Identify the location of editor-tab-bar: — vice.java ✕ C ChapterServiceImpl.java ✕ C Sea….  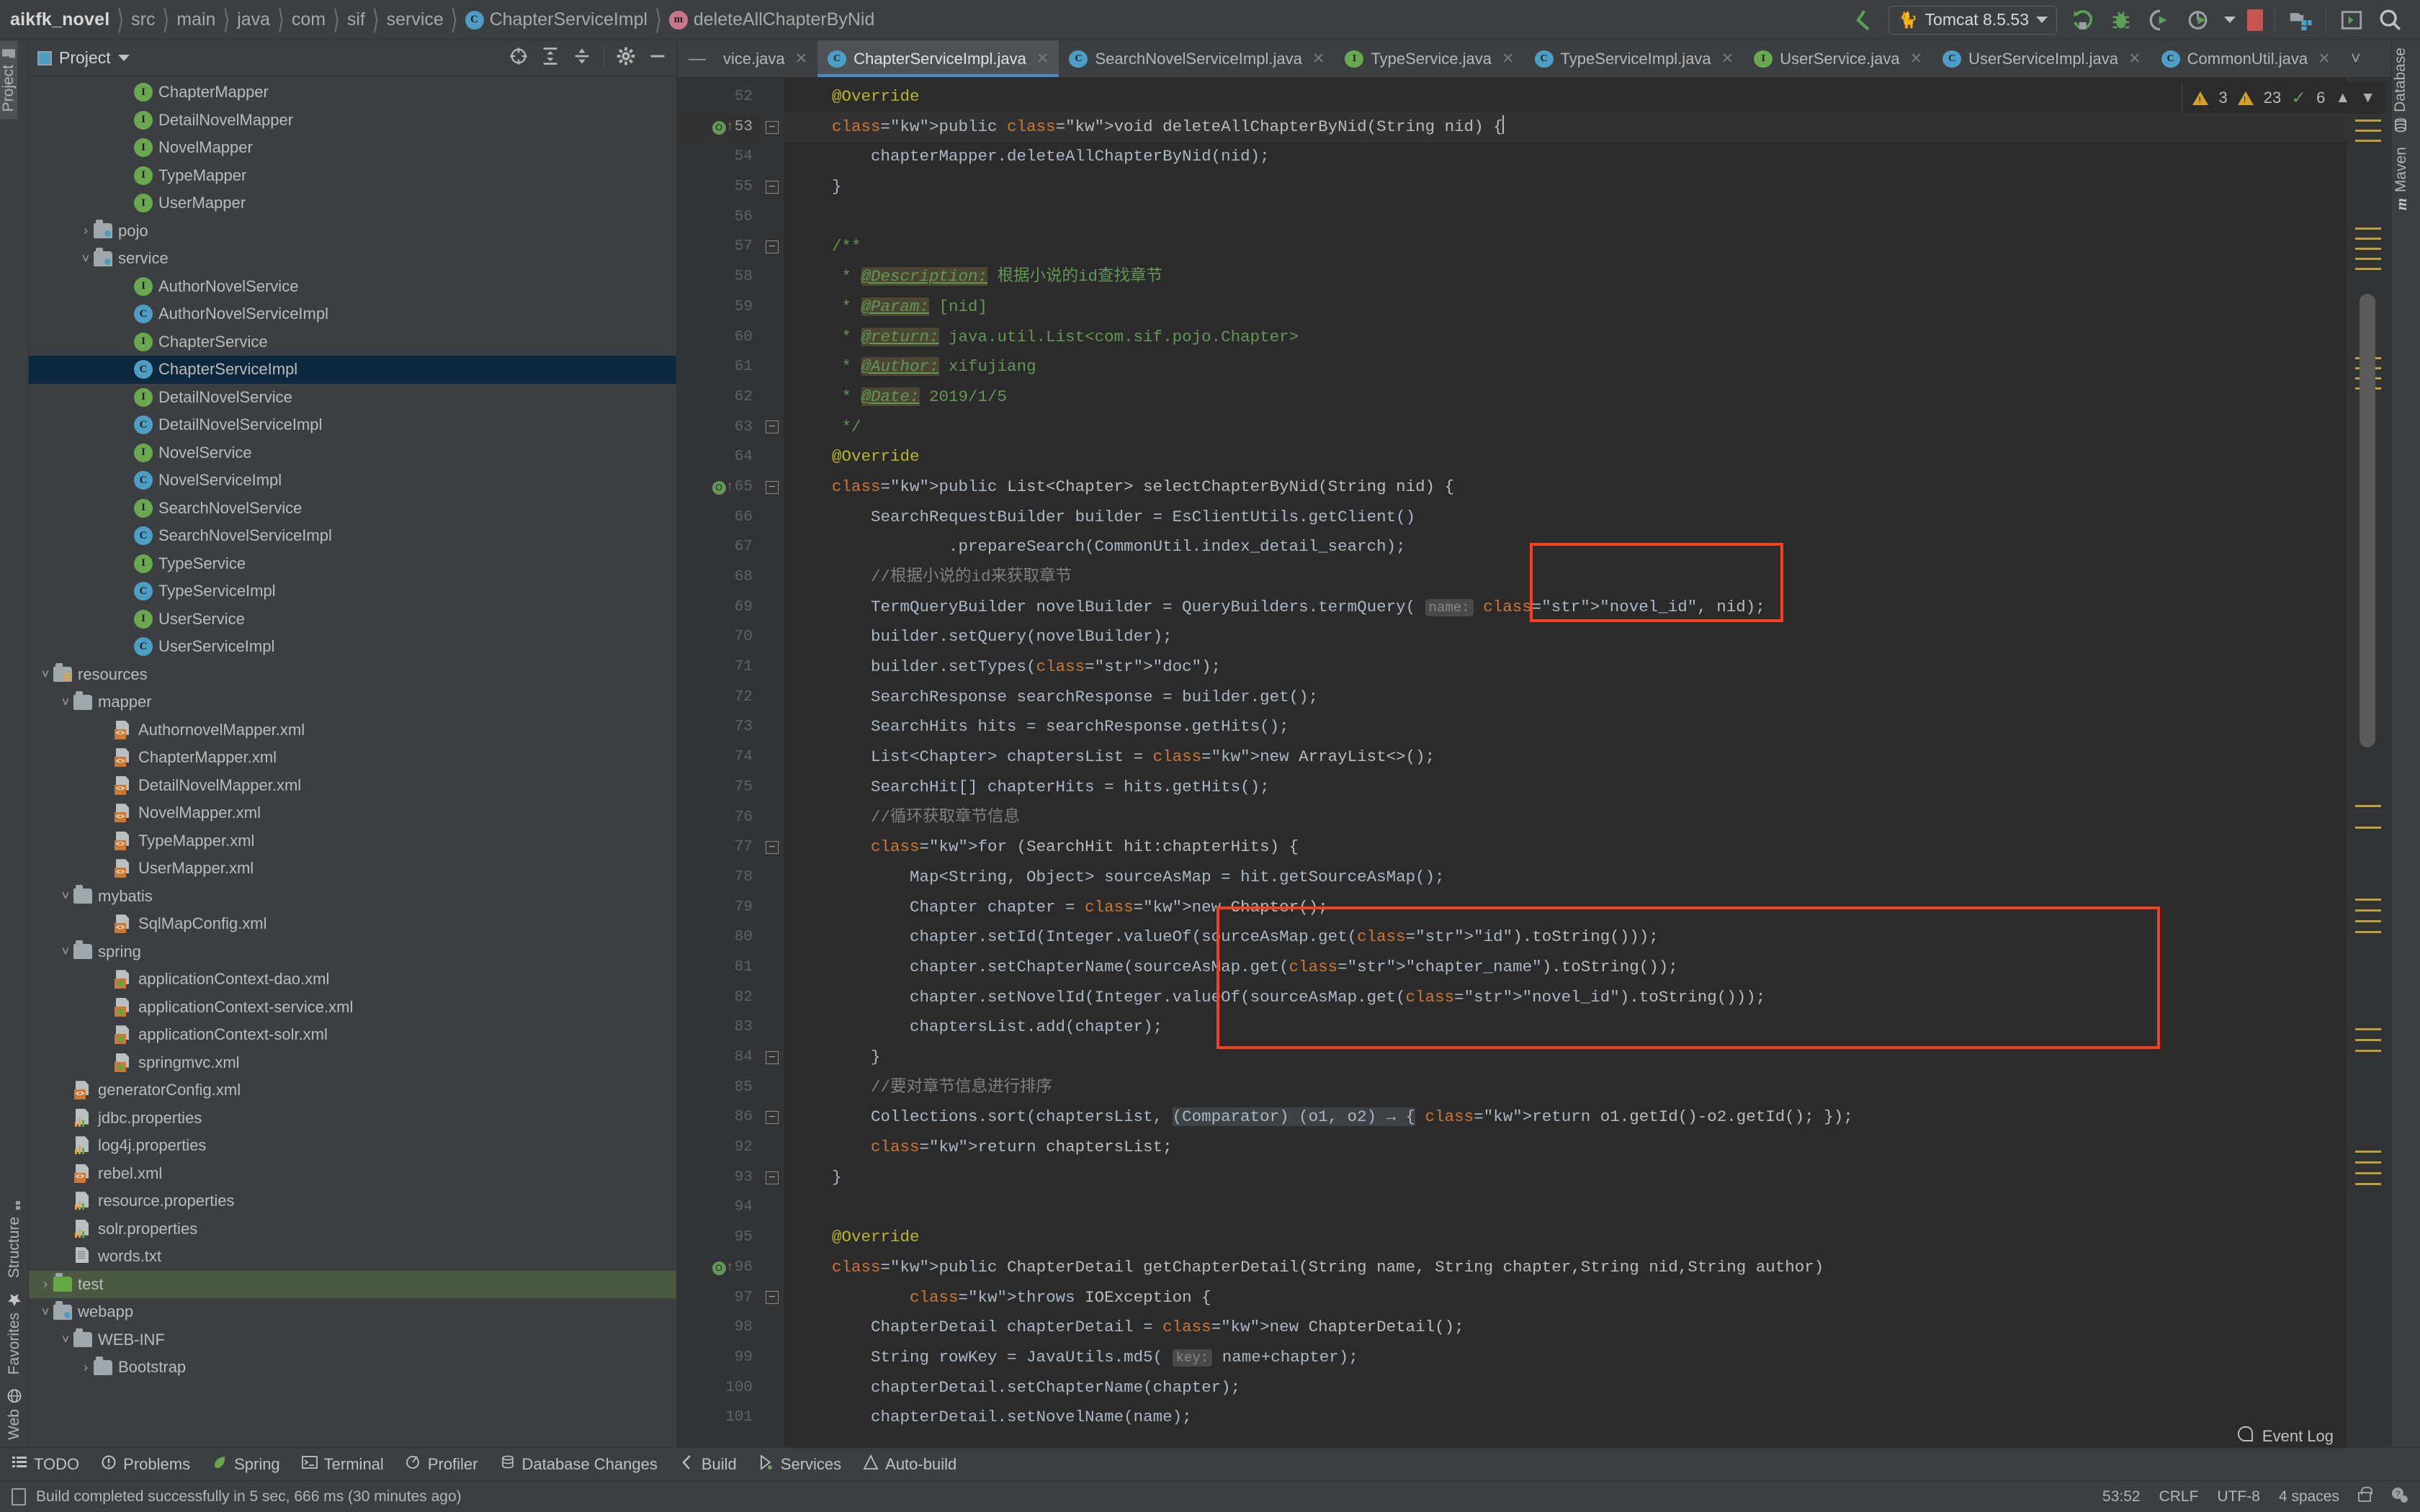
(1534, 59).